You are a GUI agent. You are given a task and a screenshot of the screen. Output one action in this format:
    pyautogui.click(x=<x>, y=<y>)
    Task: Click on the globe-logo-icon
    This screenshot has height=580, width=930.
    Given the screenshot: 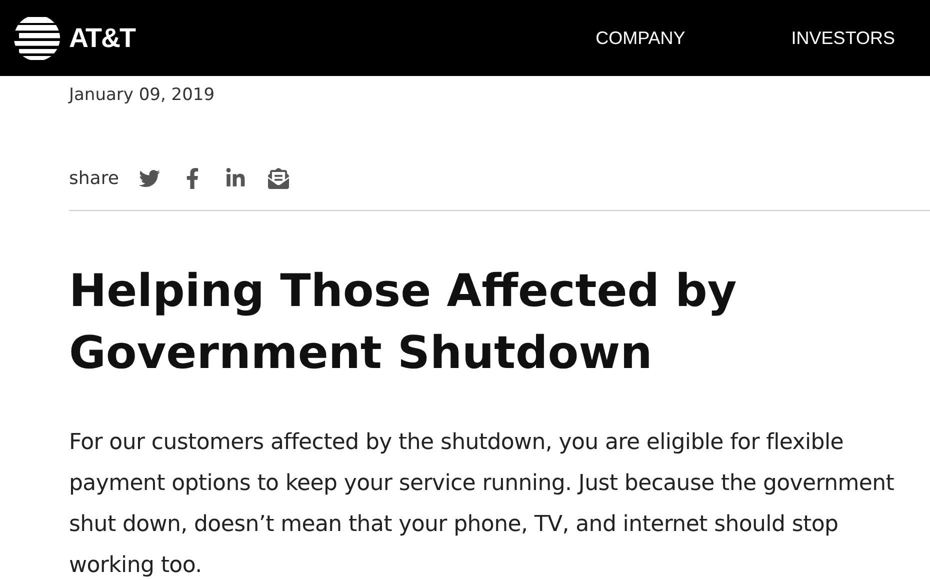 What is the action you would take?
    pyautogui.click(x=37, y=38)
    